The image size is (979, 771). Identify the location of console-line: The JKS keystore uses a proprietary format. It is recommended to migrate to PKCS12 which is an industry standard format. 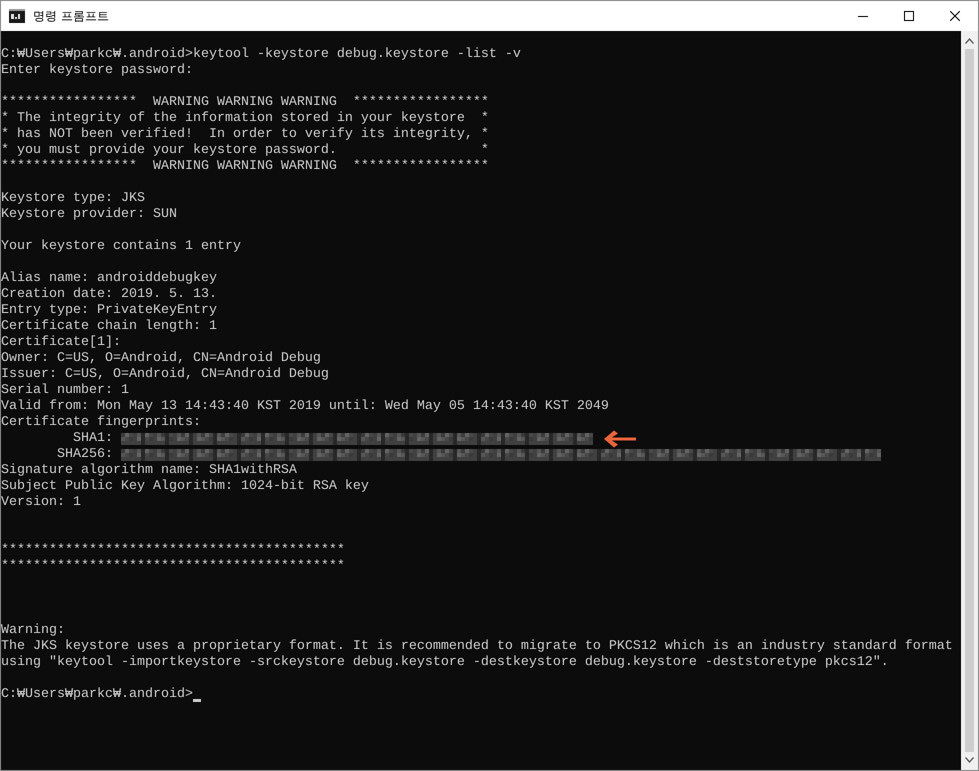
(477, 647).